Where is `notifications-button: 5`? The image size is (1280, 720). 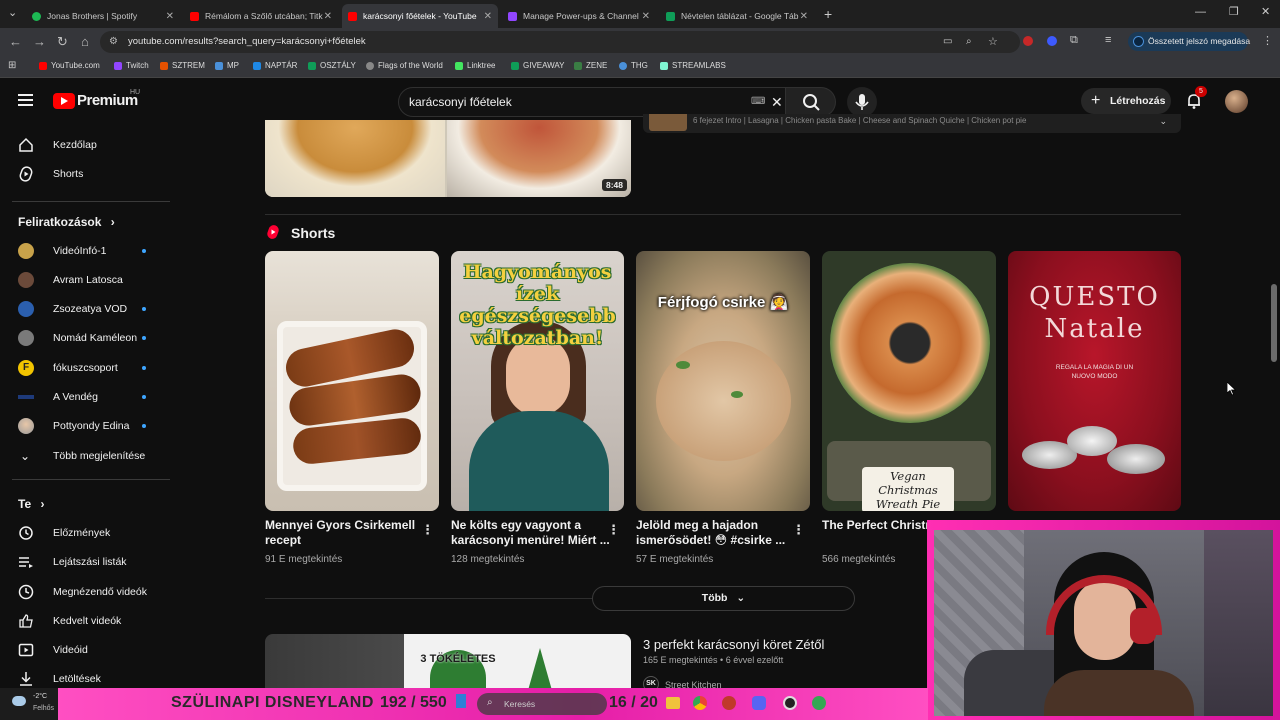 notifications-button: 5 is located at coordinates (1196, 98).